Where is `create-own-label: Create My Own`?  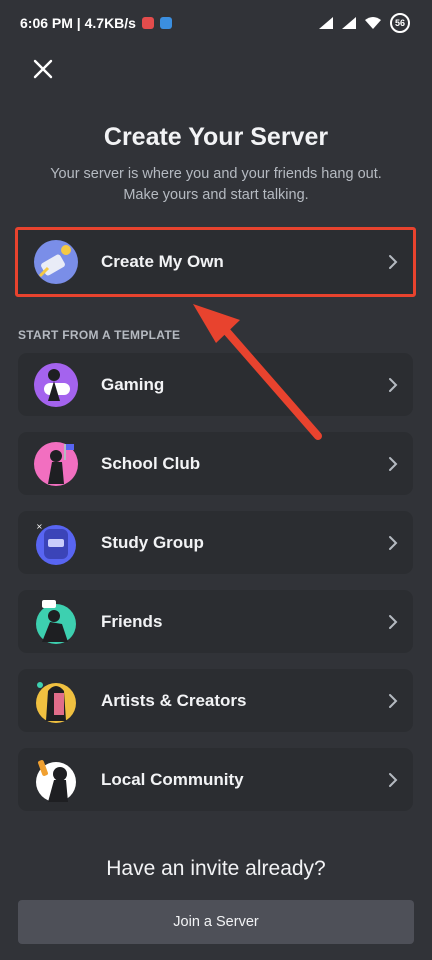 create-own-label: Create My Own is located at coordinates (162, 261).